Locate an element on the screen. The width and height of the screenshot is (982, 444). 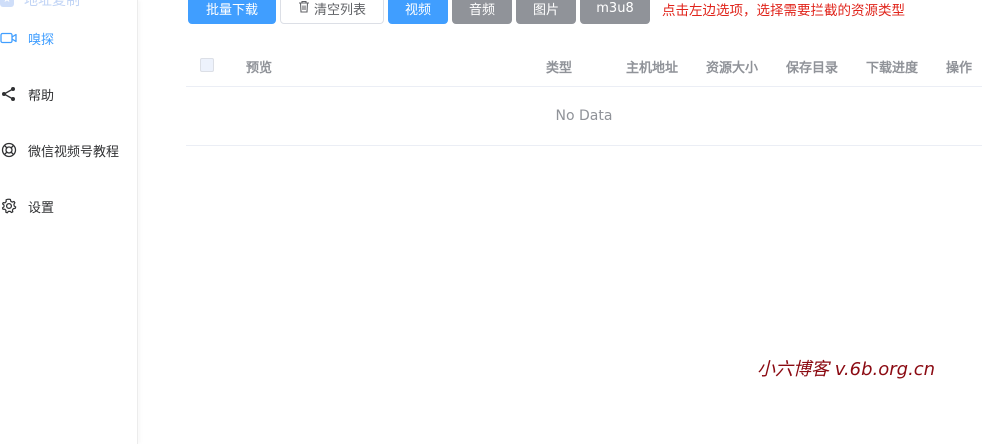
batch-download-button: 批量下载 is located at coordinates (232, 12).